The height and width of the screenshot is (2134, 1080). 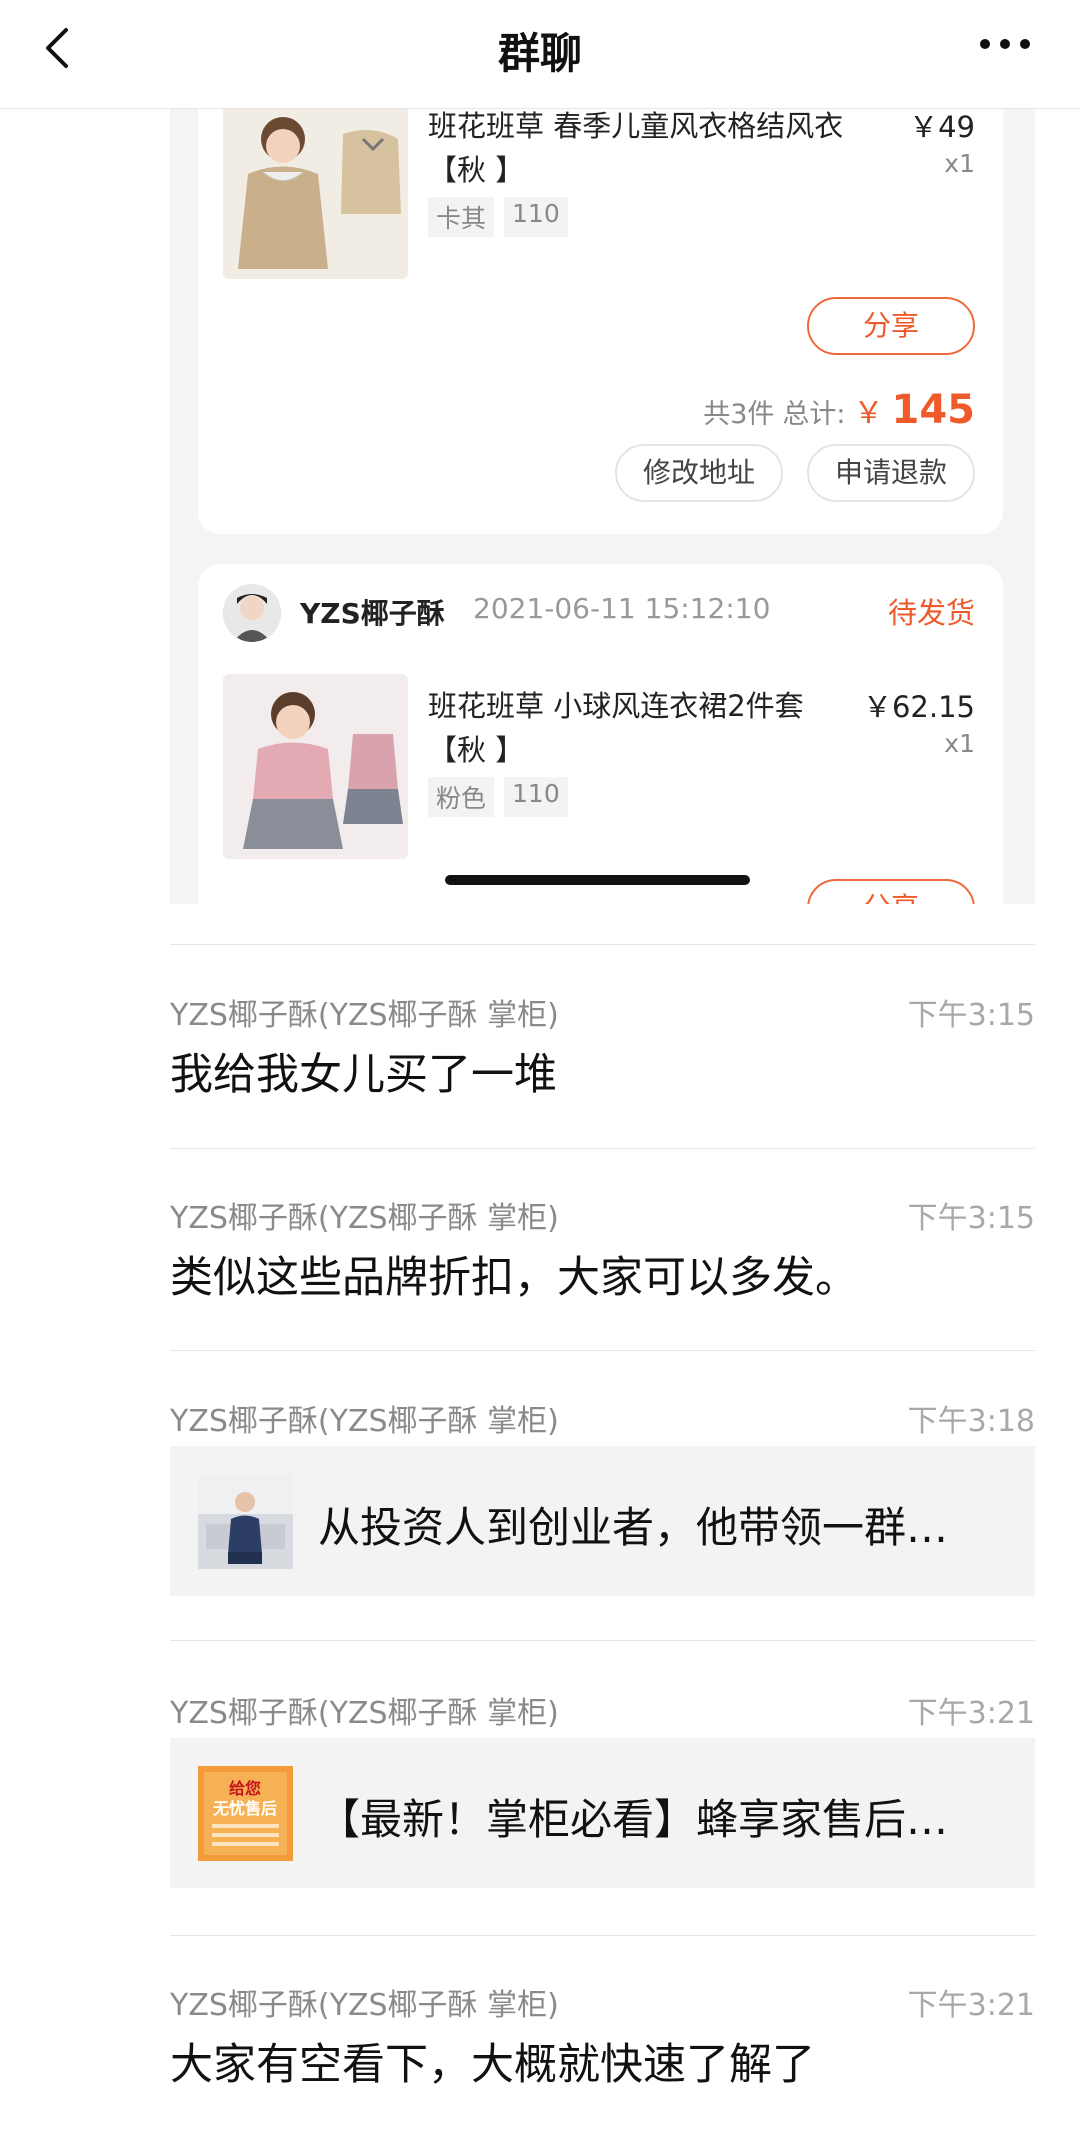 I want to click on total-amount: 145, so click(x=933, y=410).